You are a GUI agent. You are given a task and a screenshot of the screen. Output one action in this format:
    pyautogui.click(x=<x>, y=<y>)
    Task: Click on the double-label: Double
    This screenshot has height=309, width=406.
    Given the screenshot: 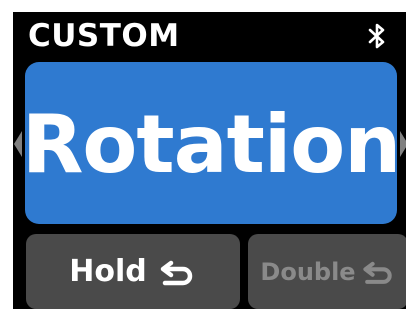 What is the action you would take?
    pyautogui.click(x=308, y=271)
    